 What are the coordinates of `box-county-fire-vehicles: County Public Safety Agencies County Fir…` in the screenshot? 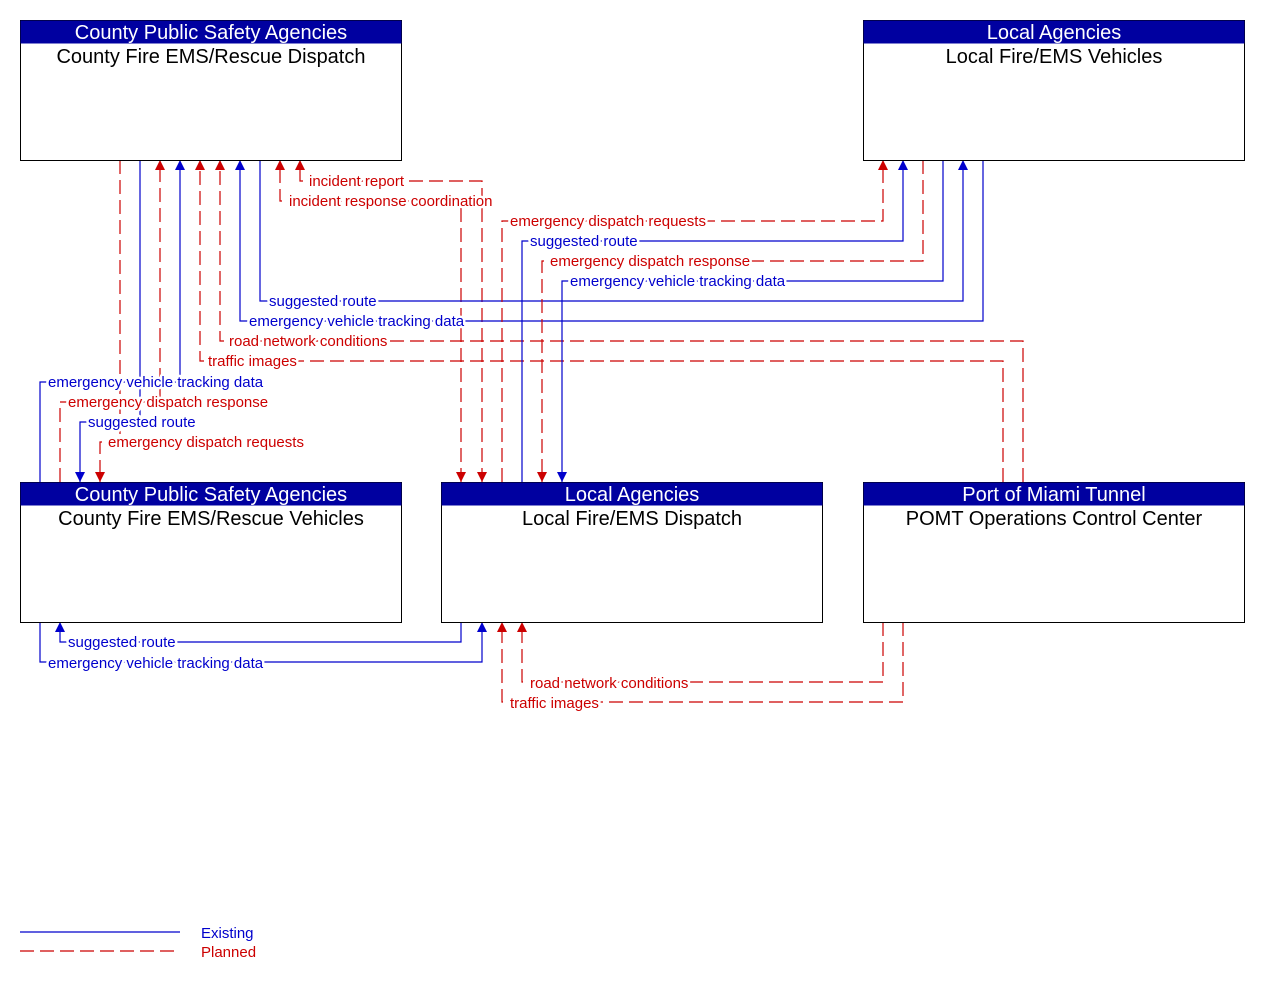 It's located at (211, 552).